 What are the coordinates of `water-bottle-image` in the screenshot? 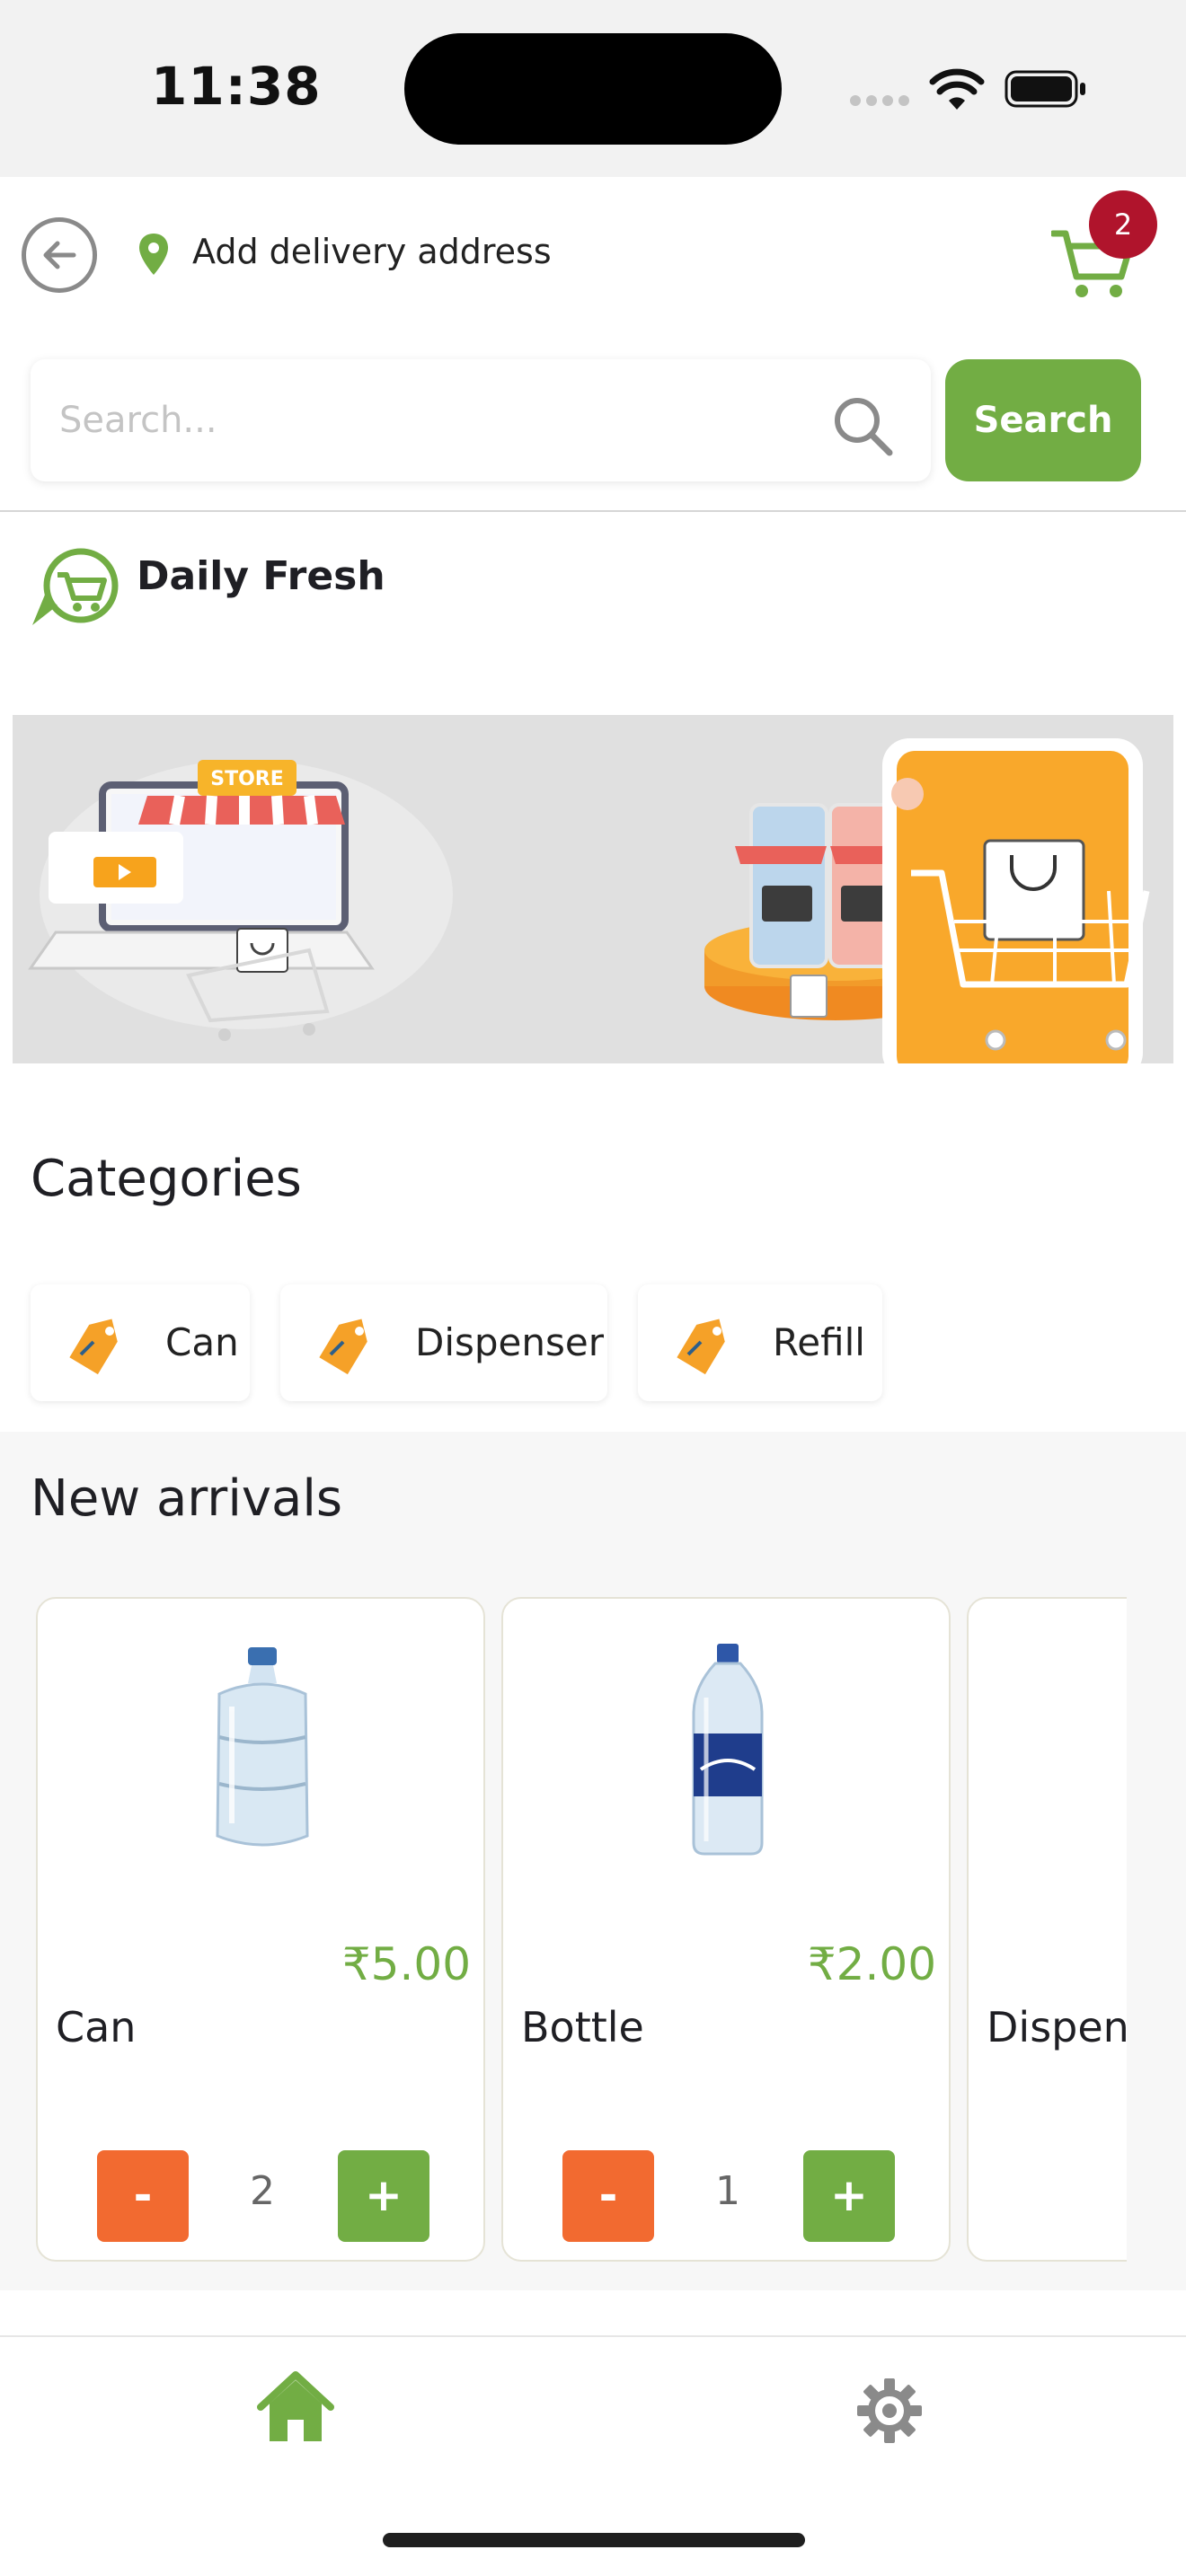 It's located at (728, 1750).